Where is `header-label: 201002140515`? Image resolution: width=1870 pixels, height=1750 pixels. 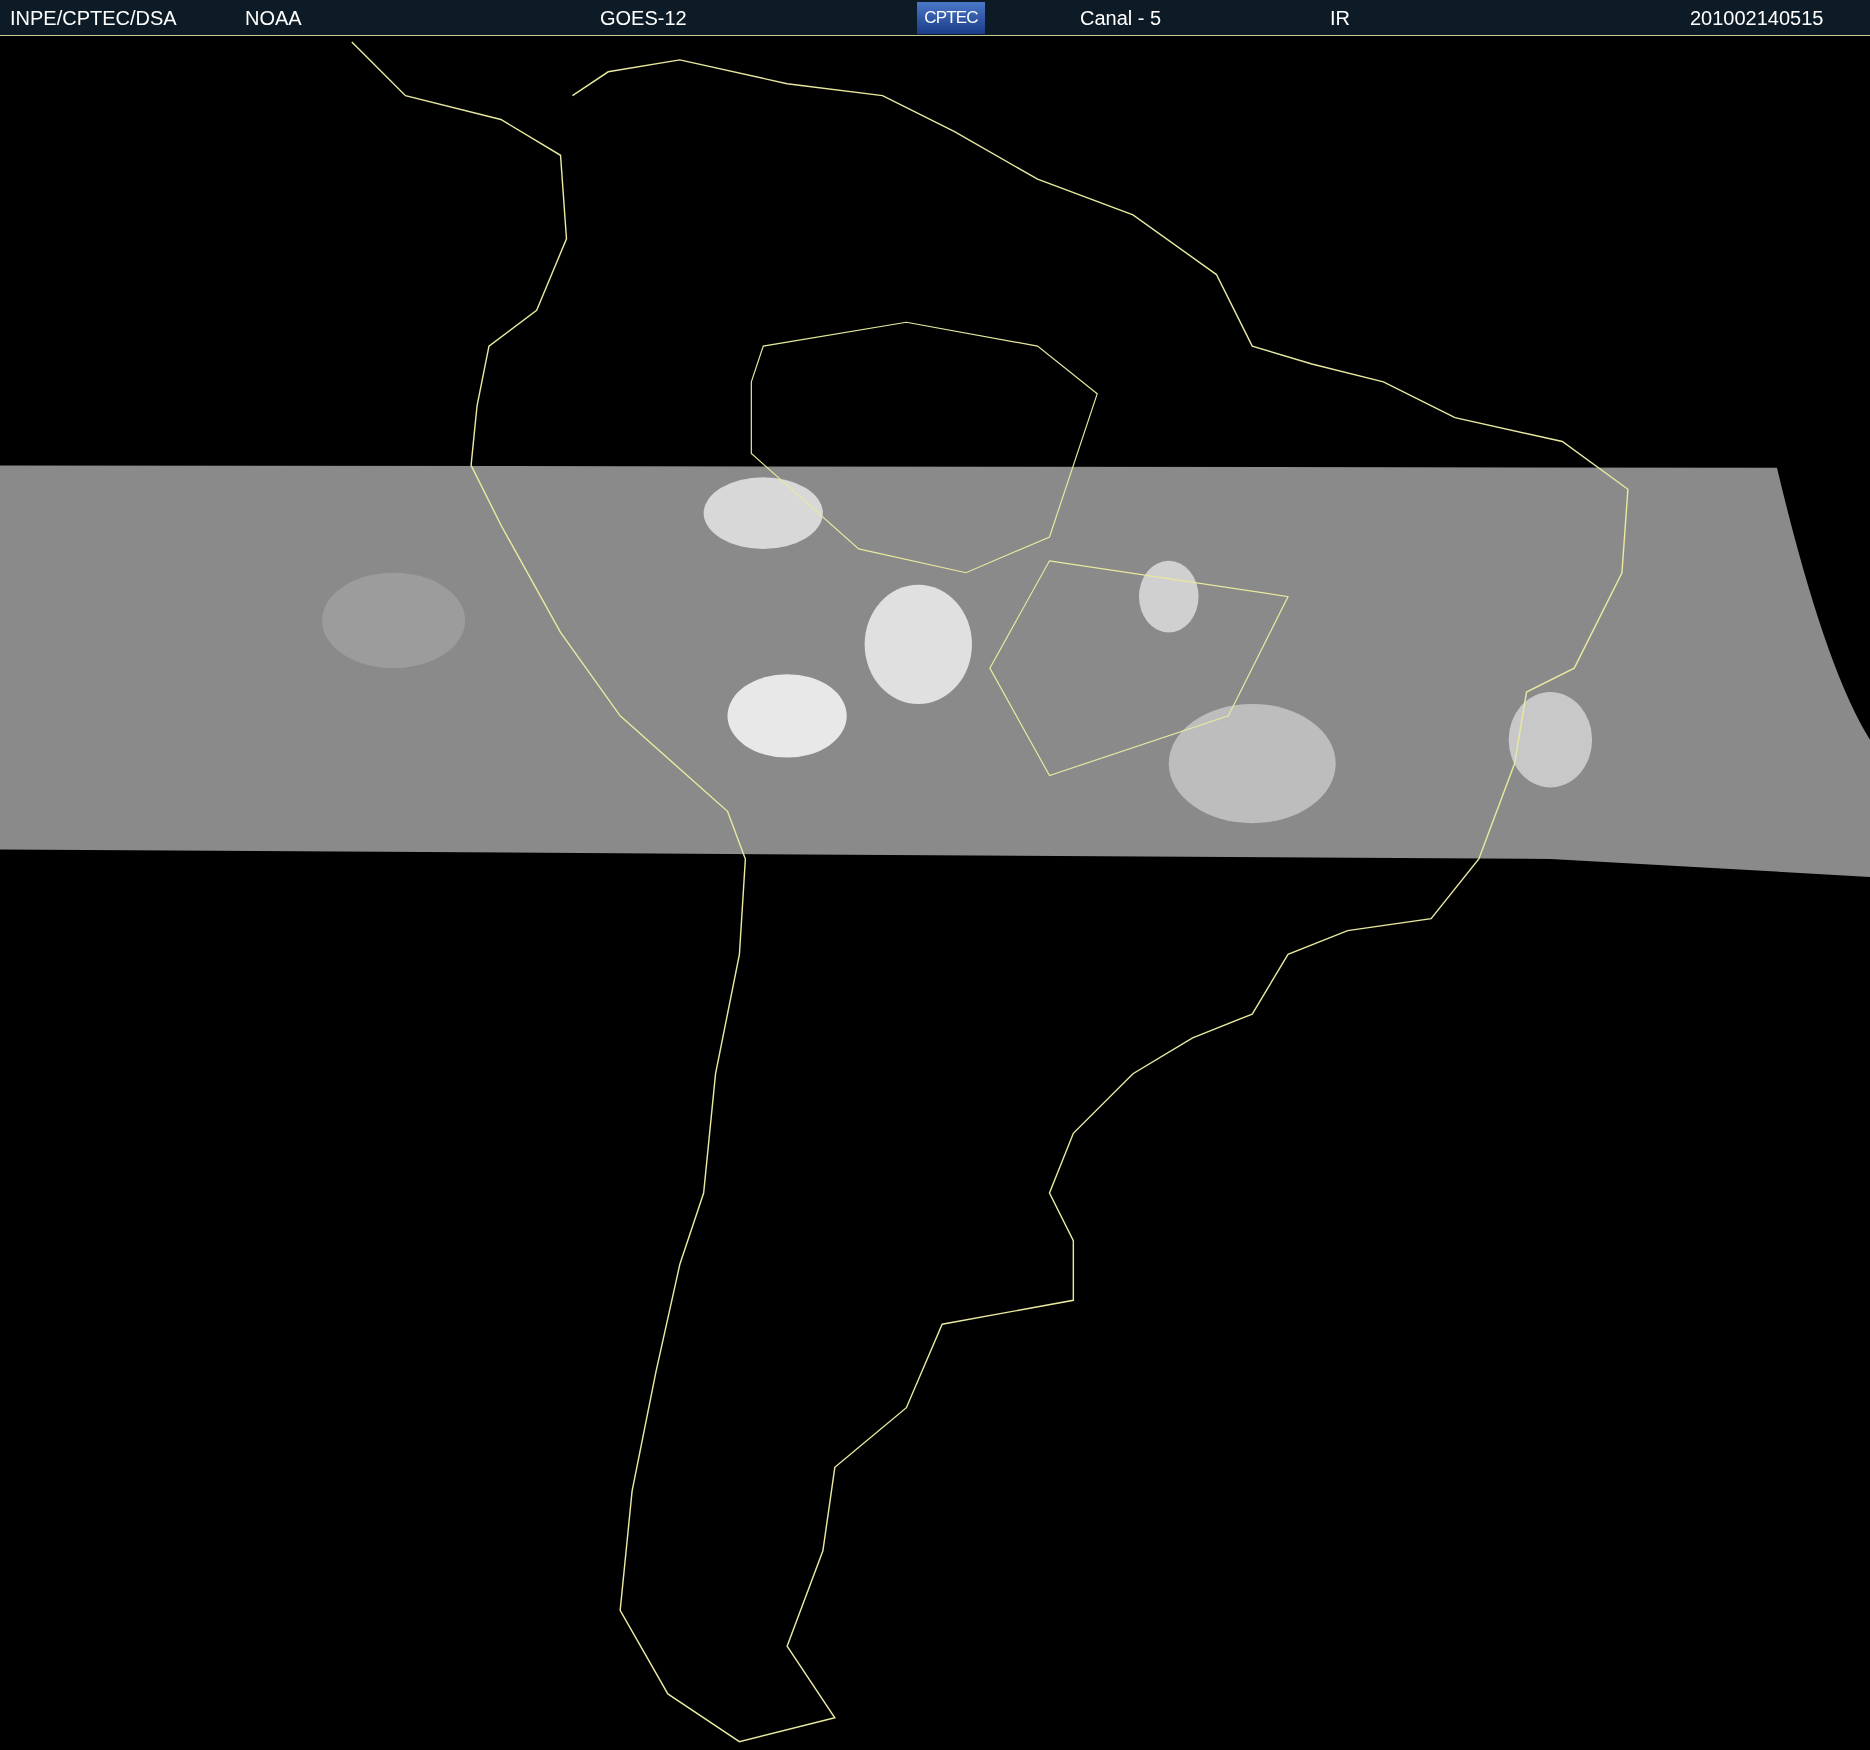
header-label: 201002140515 is located at coordinates (1757, 17).